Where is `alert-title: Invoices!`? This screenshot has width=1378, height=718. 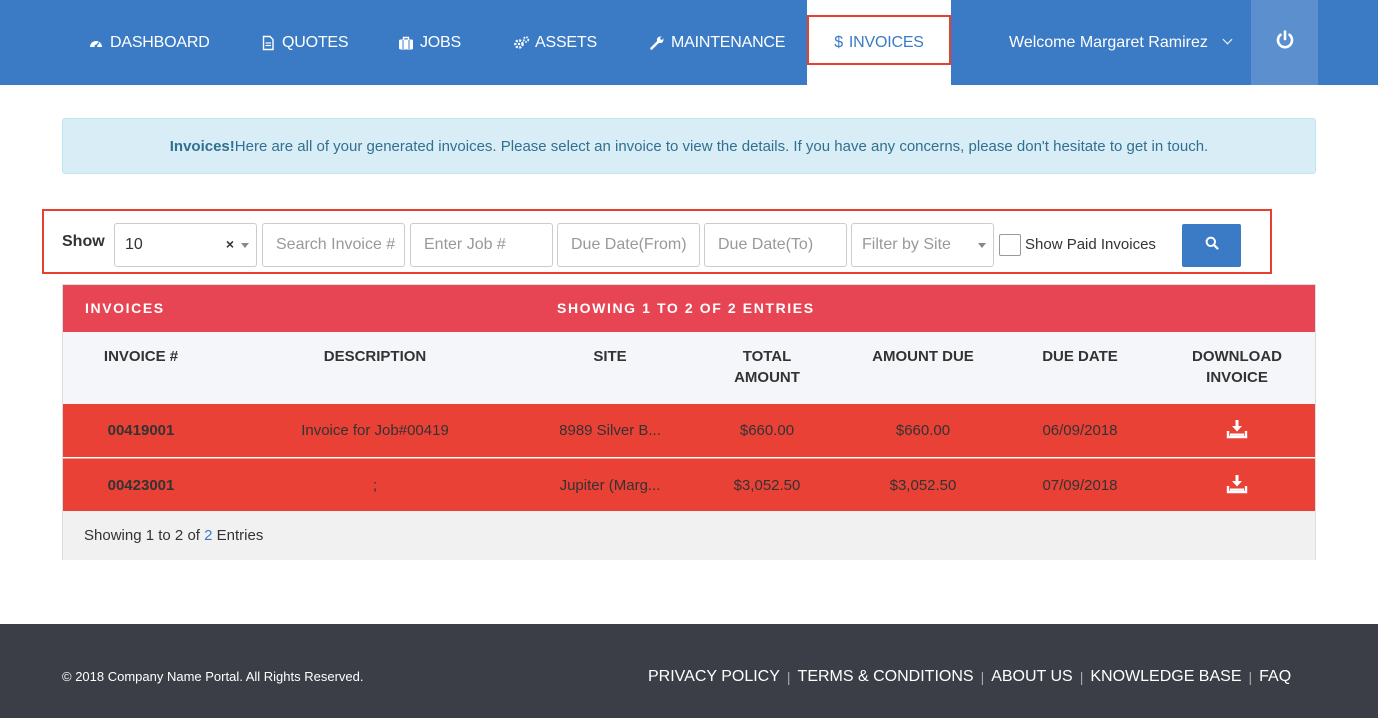 alert-title: Invoices! is located at coordinates (202, 146).